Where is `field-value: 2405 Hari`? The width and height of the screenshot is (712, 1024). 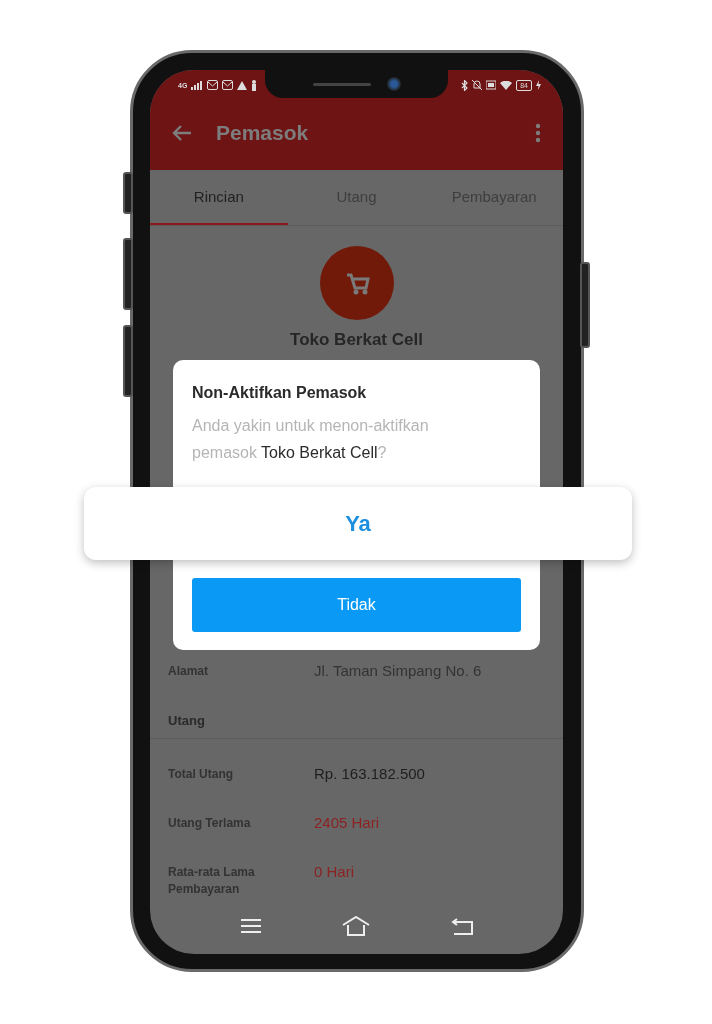 field-value: 2405 Hari is located at coordinates (347, 822).